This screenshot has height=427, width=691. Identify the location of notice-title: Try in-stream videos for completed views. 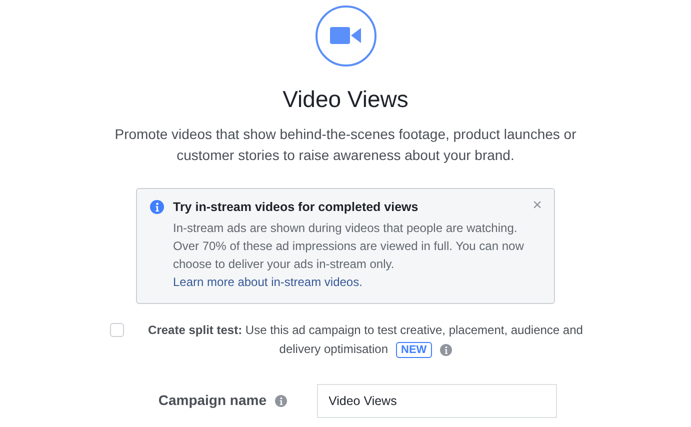
(296, 207).